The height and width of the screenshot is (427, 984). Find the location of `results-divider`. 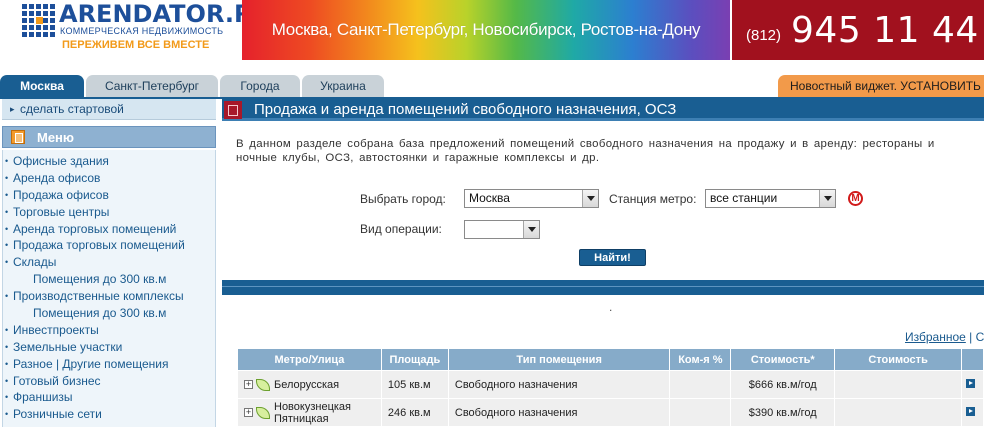

results-divider is located at coordinates (603, 287).